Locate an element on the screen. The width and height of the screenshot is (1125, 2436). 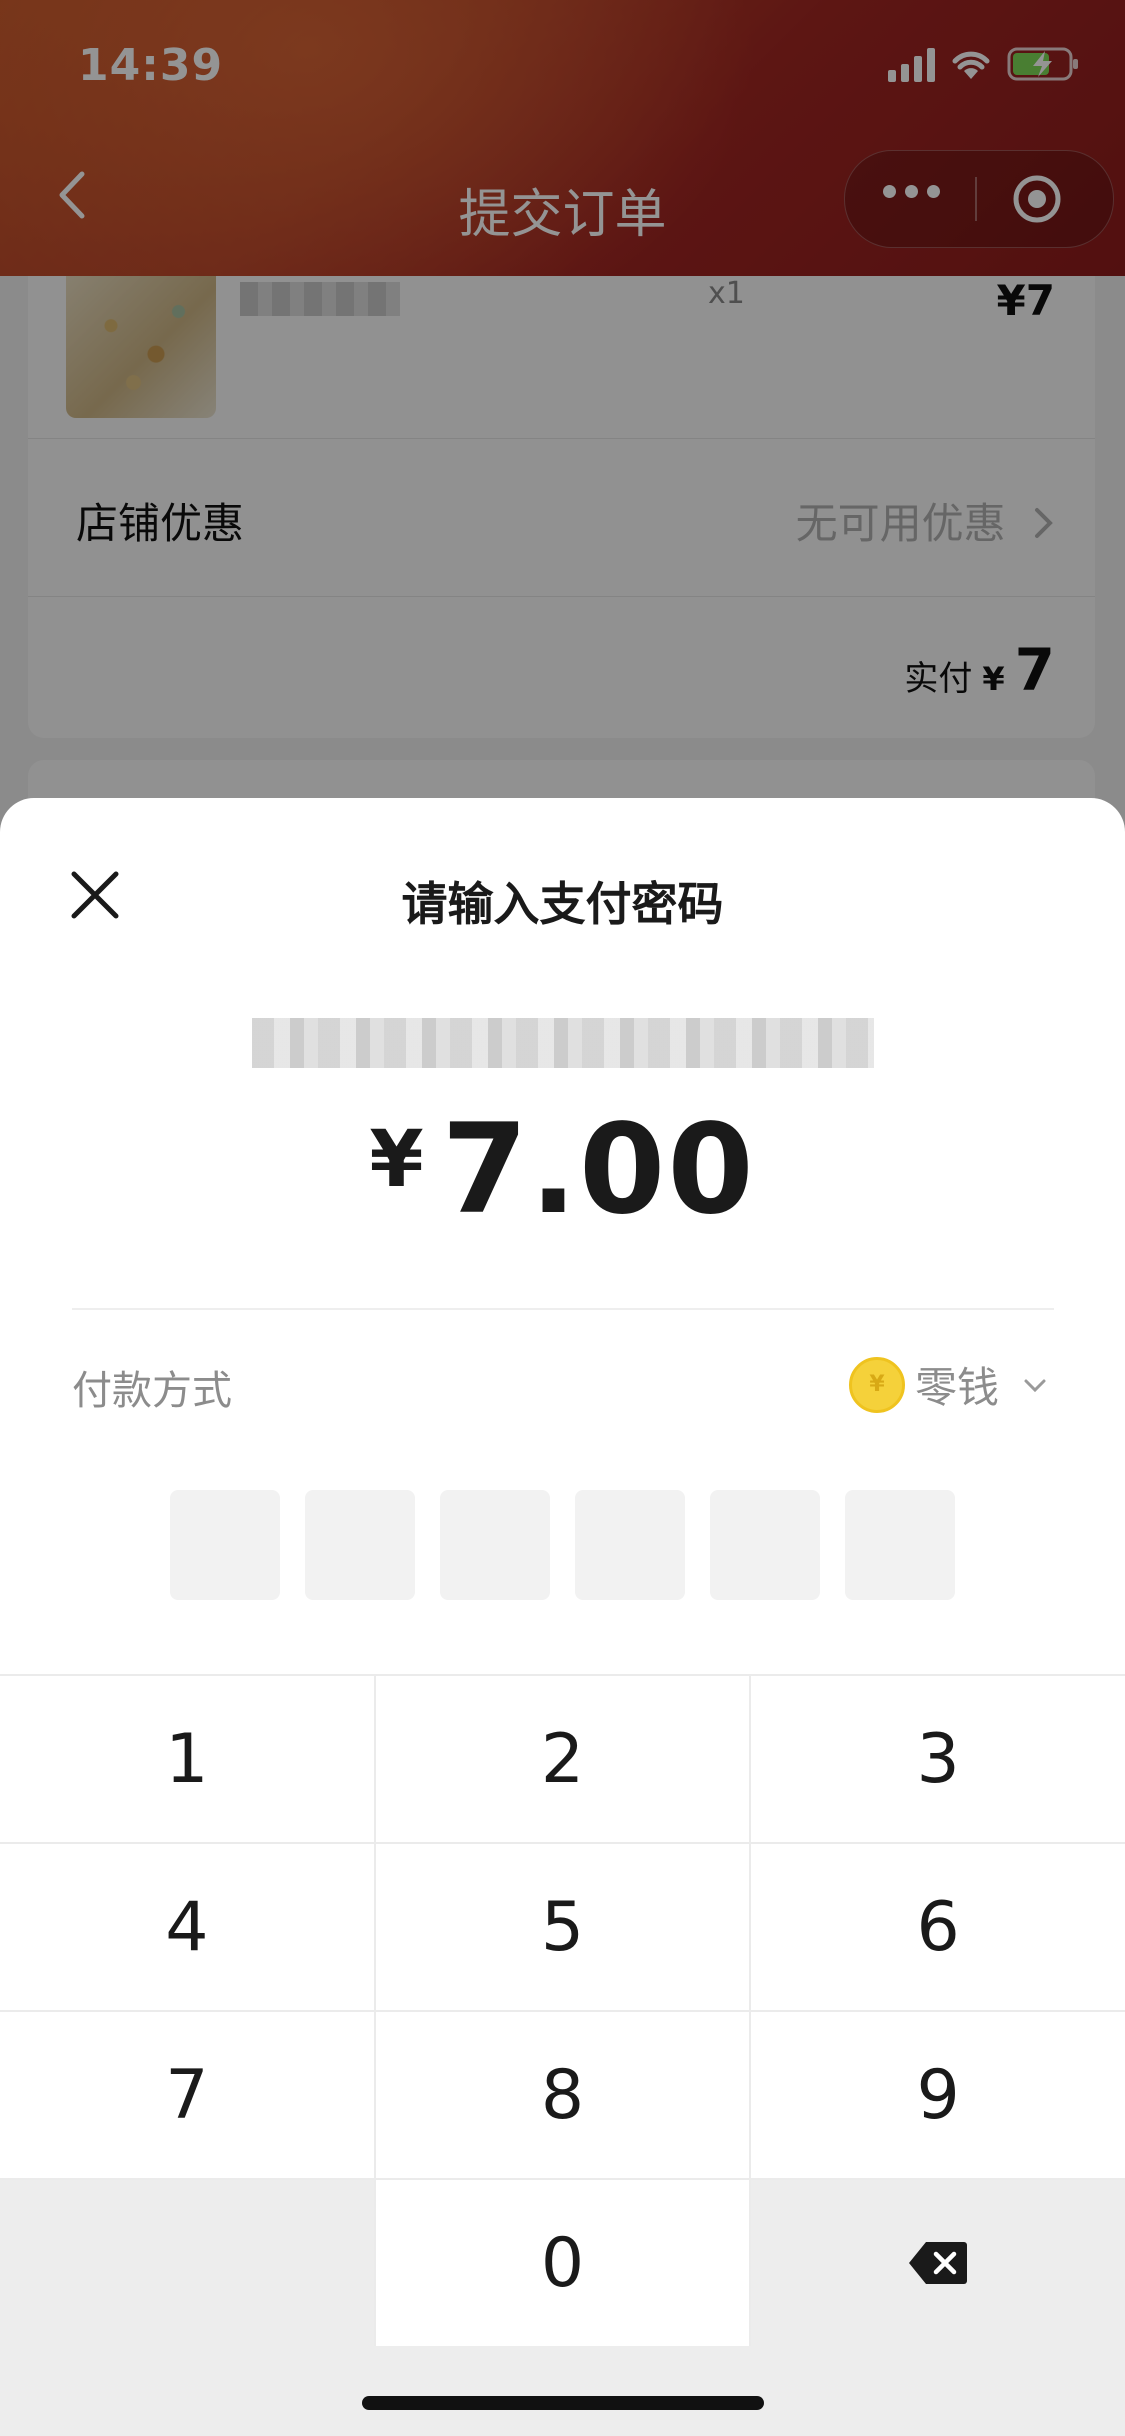
coin-icon: ¥ is located at coordinates (876, 1384).